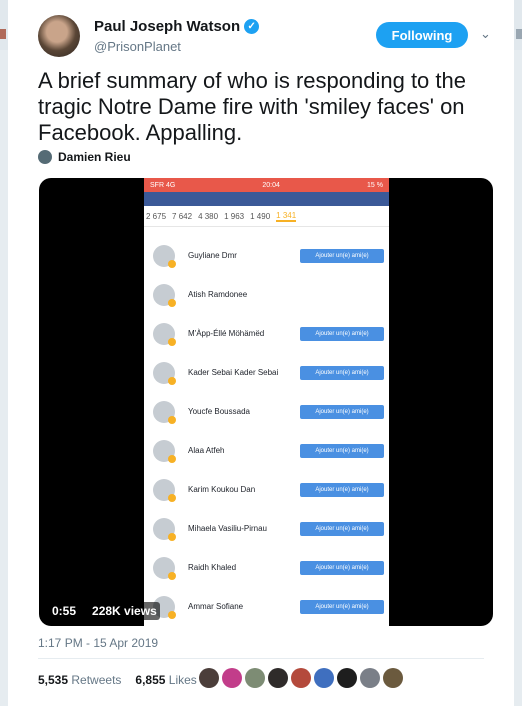  I want to click on mention-avatar, so click(45, 157).